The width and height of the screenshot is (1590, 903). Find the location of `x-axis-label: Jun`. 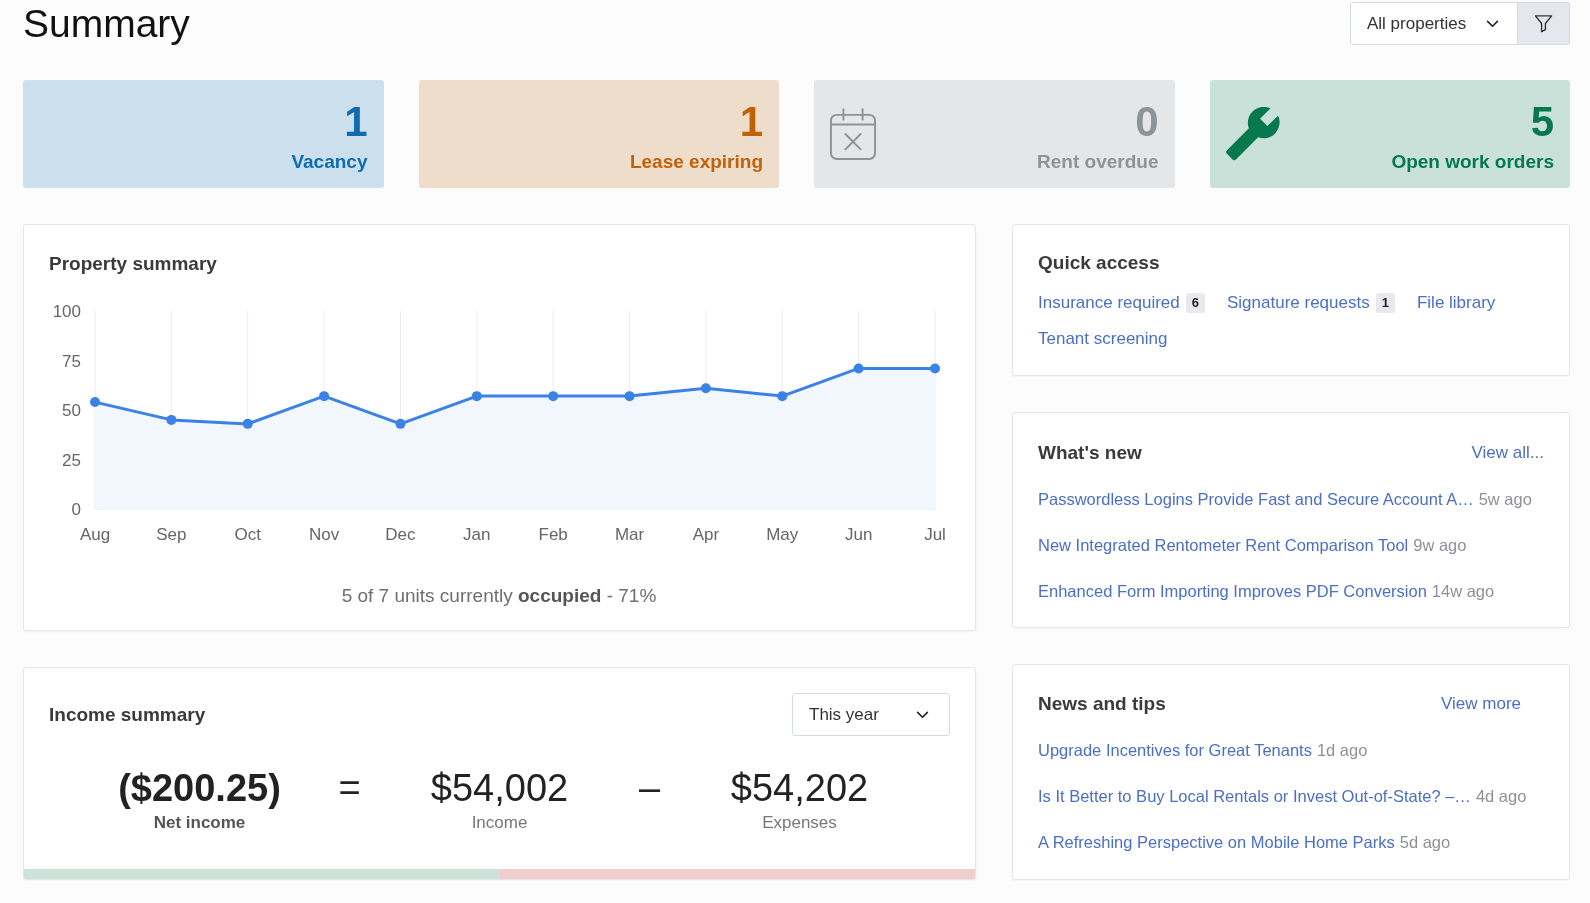

x-axis-label: Jun is located at coordinates (858, 534).